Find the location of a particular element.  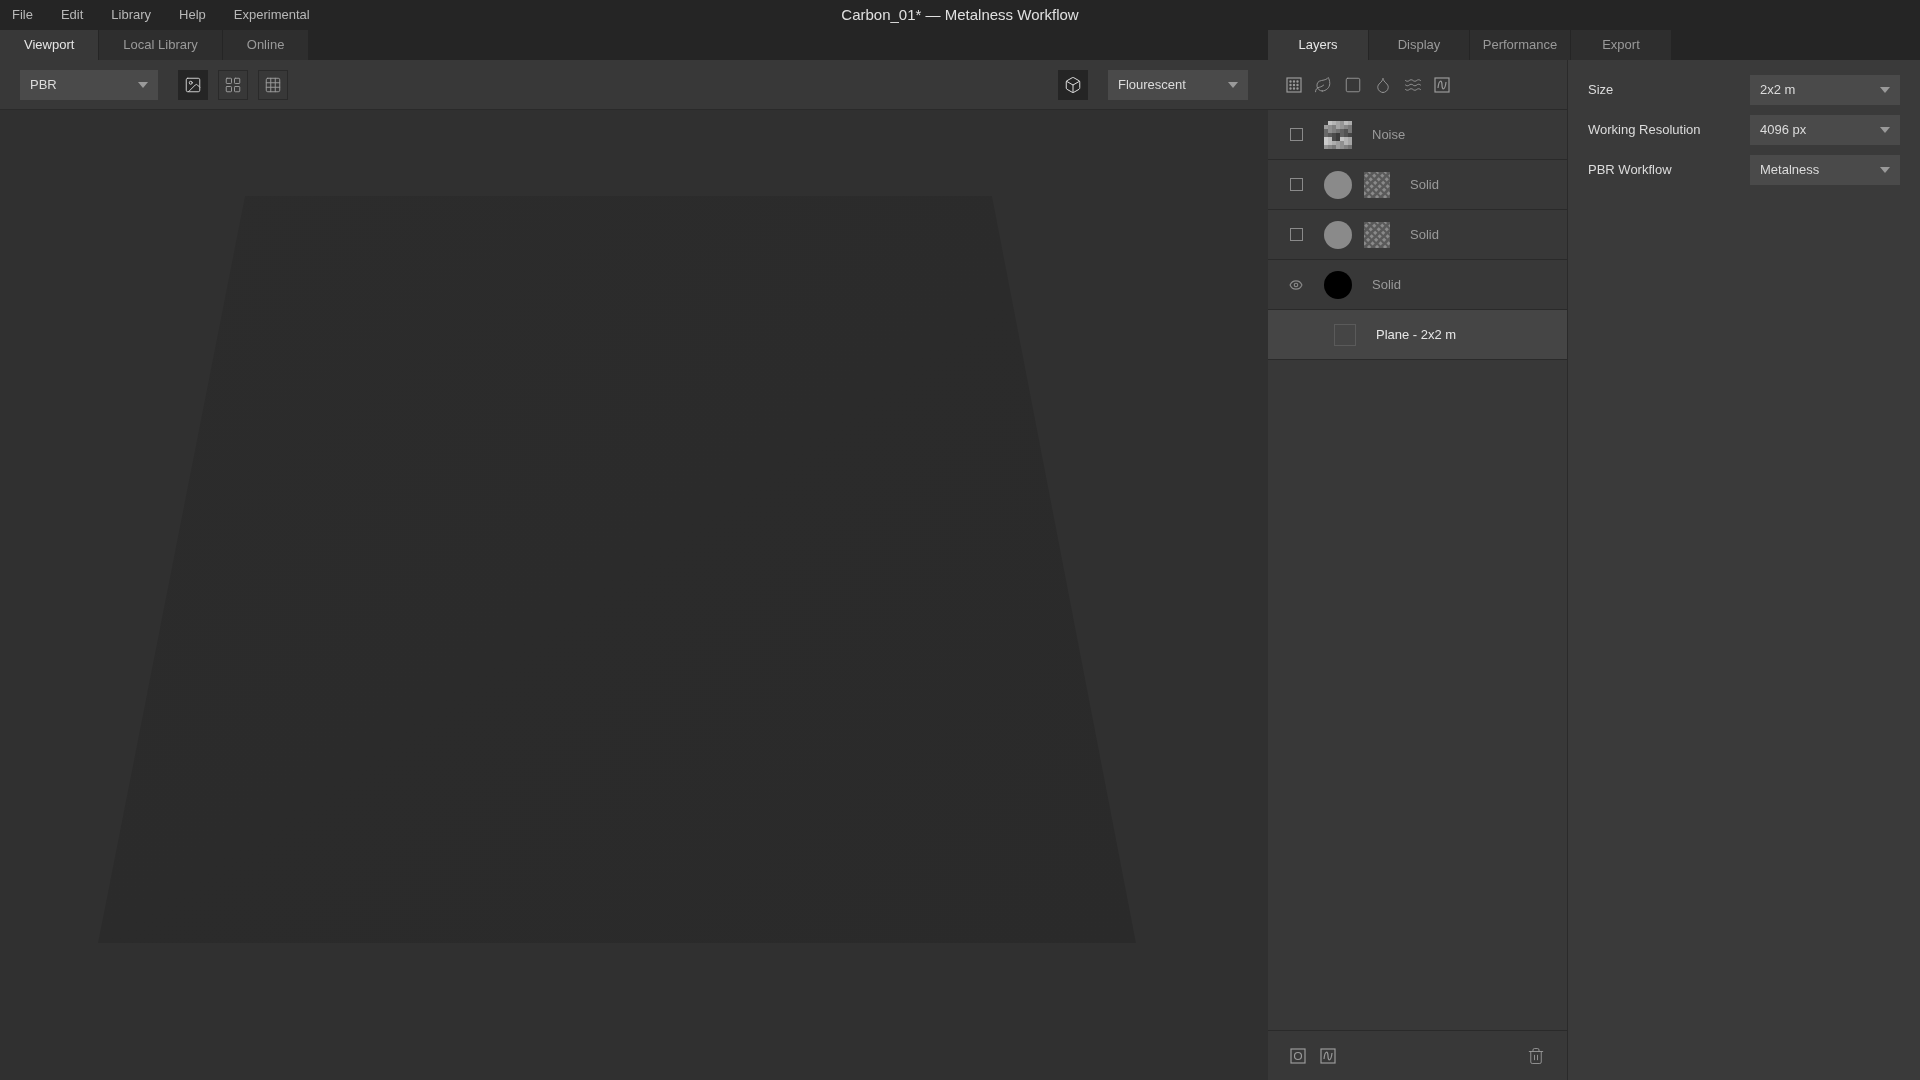

eye-icon is located at coordinates (1296, 284).